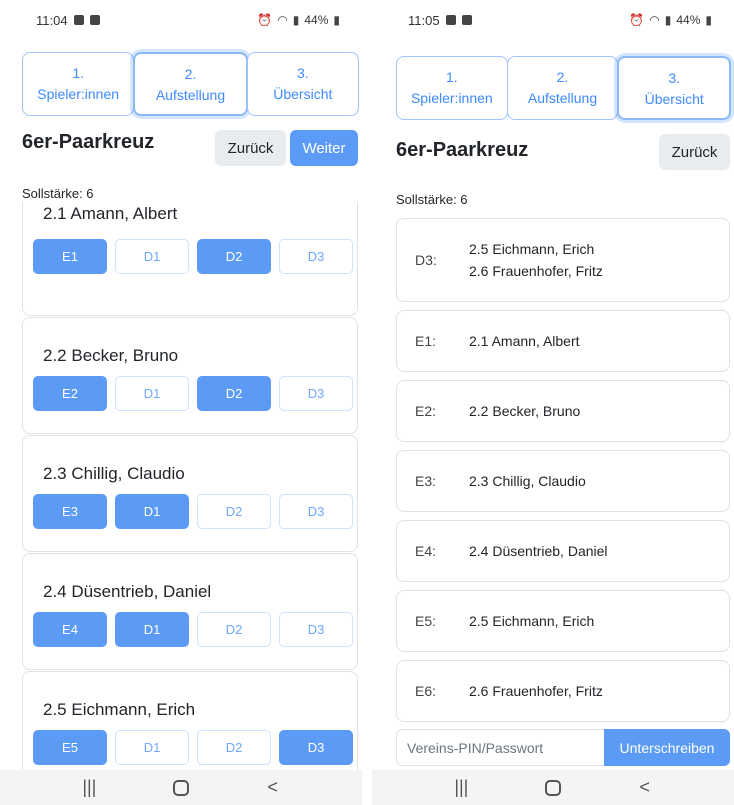 This screenshot has height=805, width=734. Describe the element at coordinates (563, 411) in the screenshot. I see `overview-row: E2: 2.2 Becker, Bruno` at that location.